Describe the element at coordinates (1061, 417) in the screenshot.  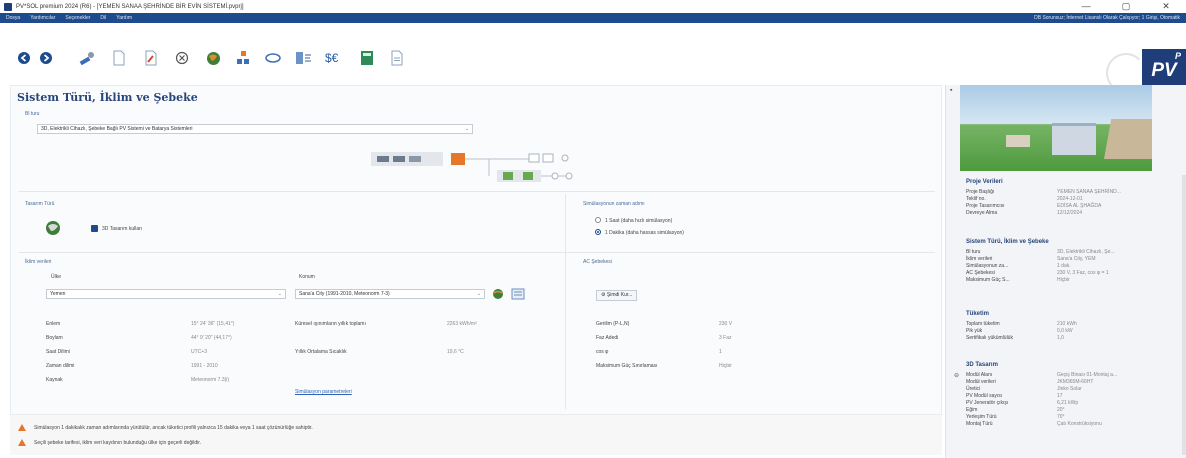
I see `design-row-value: 70°` at that location.